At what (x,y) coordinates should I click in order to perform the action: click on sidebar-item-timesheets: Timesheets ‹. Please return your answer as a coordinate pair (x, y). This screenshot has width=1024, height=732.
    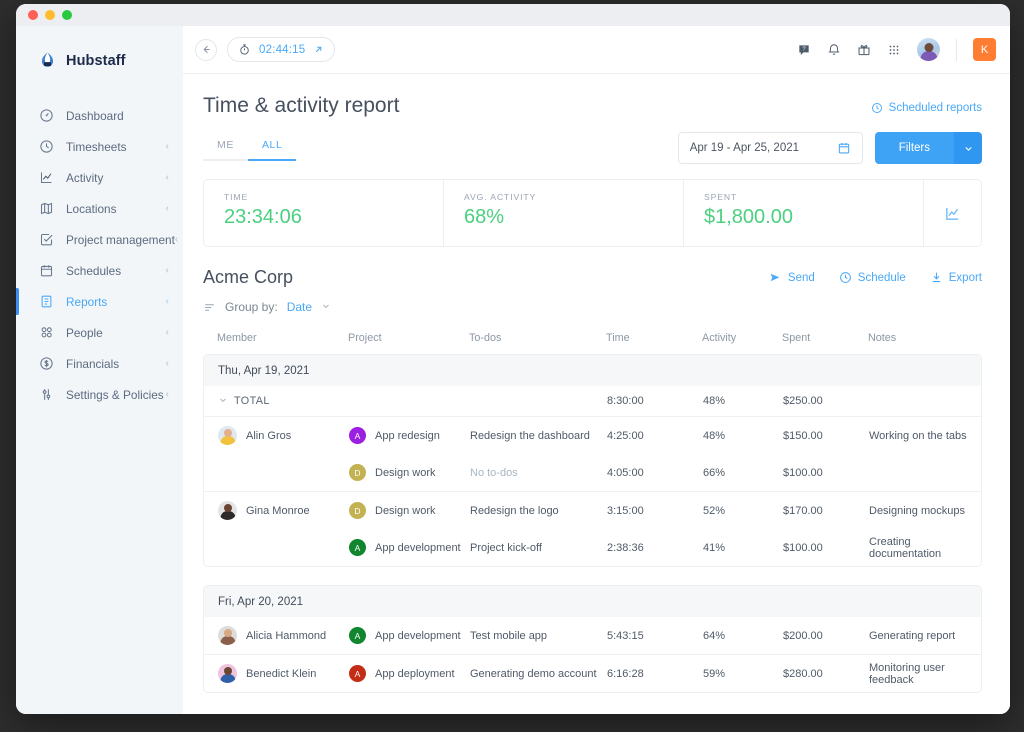
    Looking at the image, I should click on (99, 146).